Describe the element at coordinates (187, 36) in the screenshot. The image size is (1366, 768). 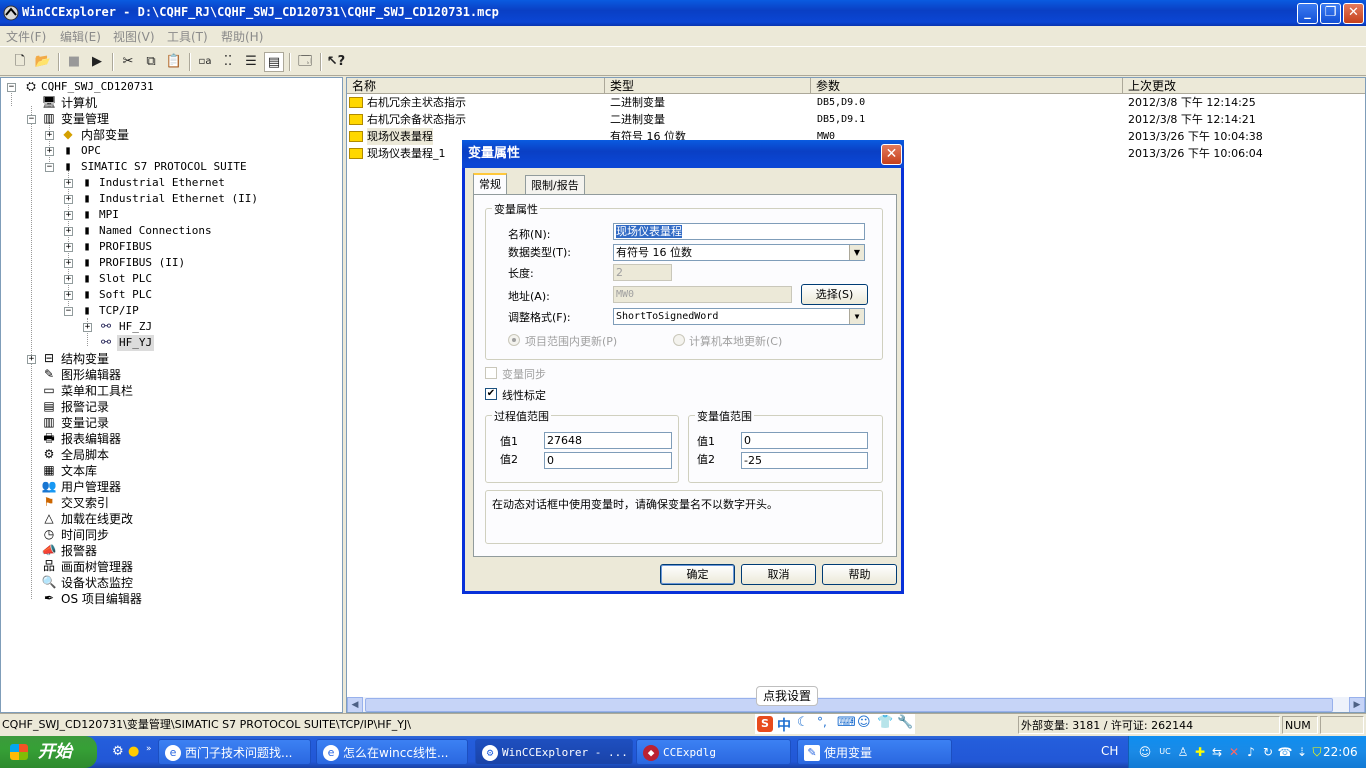
I see `menu-tools: 工具(T)` at that location.